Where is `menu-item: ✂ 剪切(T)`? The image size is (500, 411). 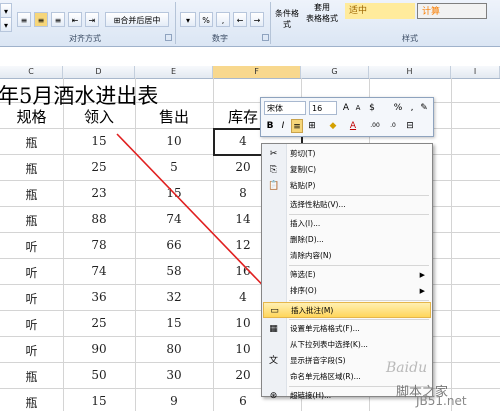
menu-item: ✂ 剪切(T) is located at coordinates (347, 154).